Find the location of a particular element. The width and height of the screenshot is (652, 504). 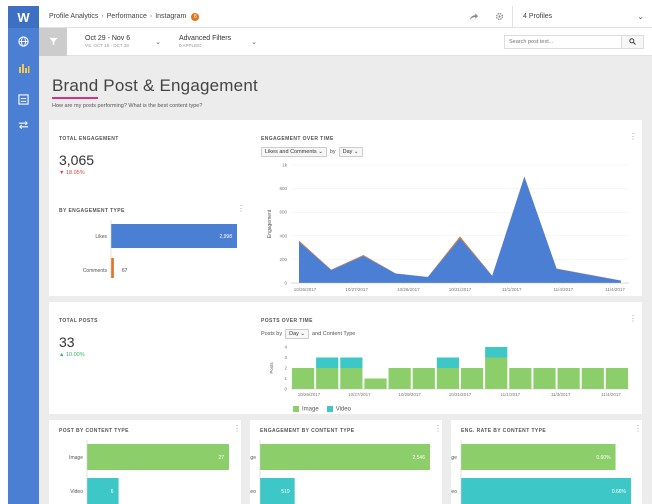

bar-category-label: Image is located at coordinates (76, 458).